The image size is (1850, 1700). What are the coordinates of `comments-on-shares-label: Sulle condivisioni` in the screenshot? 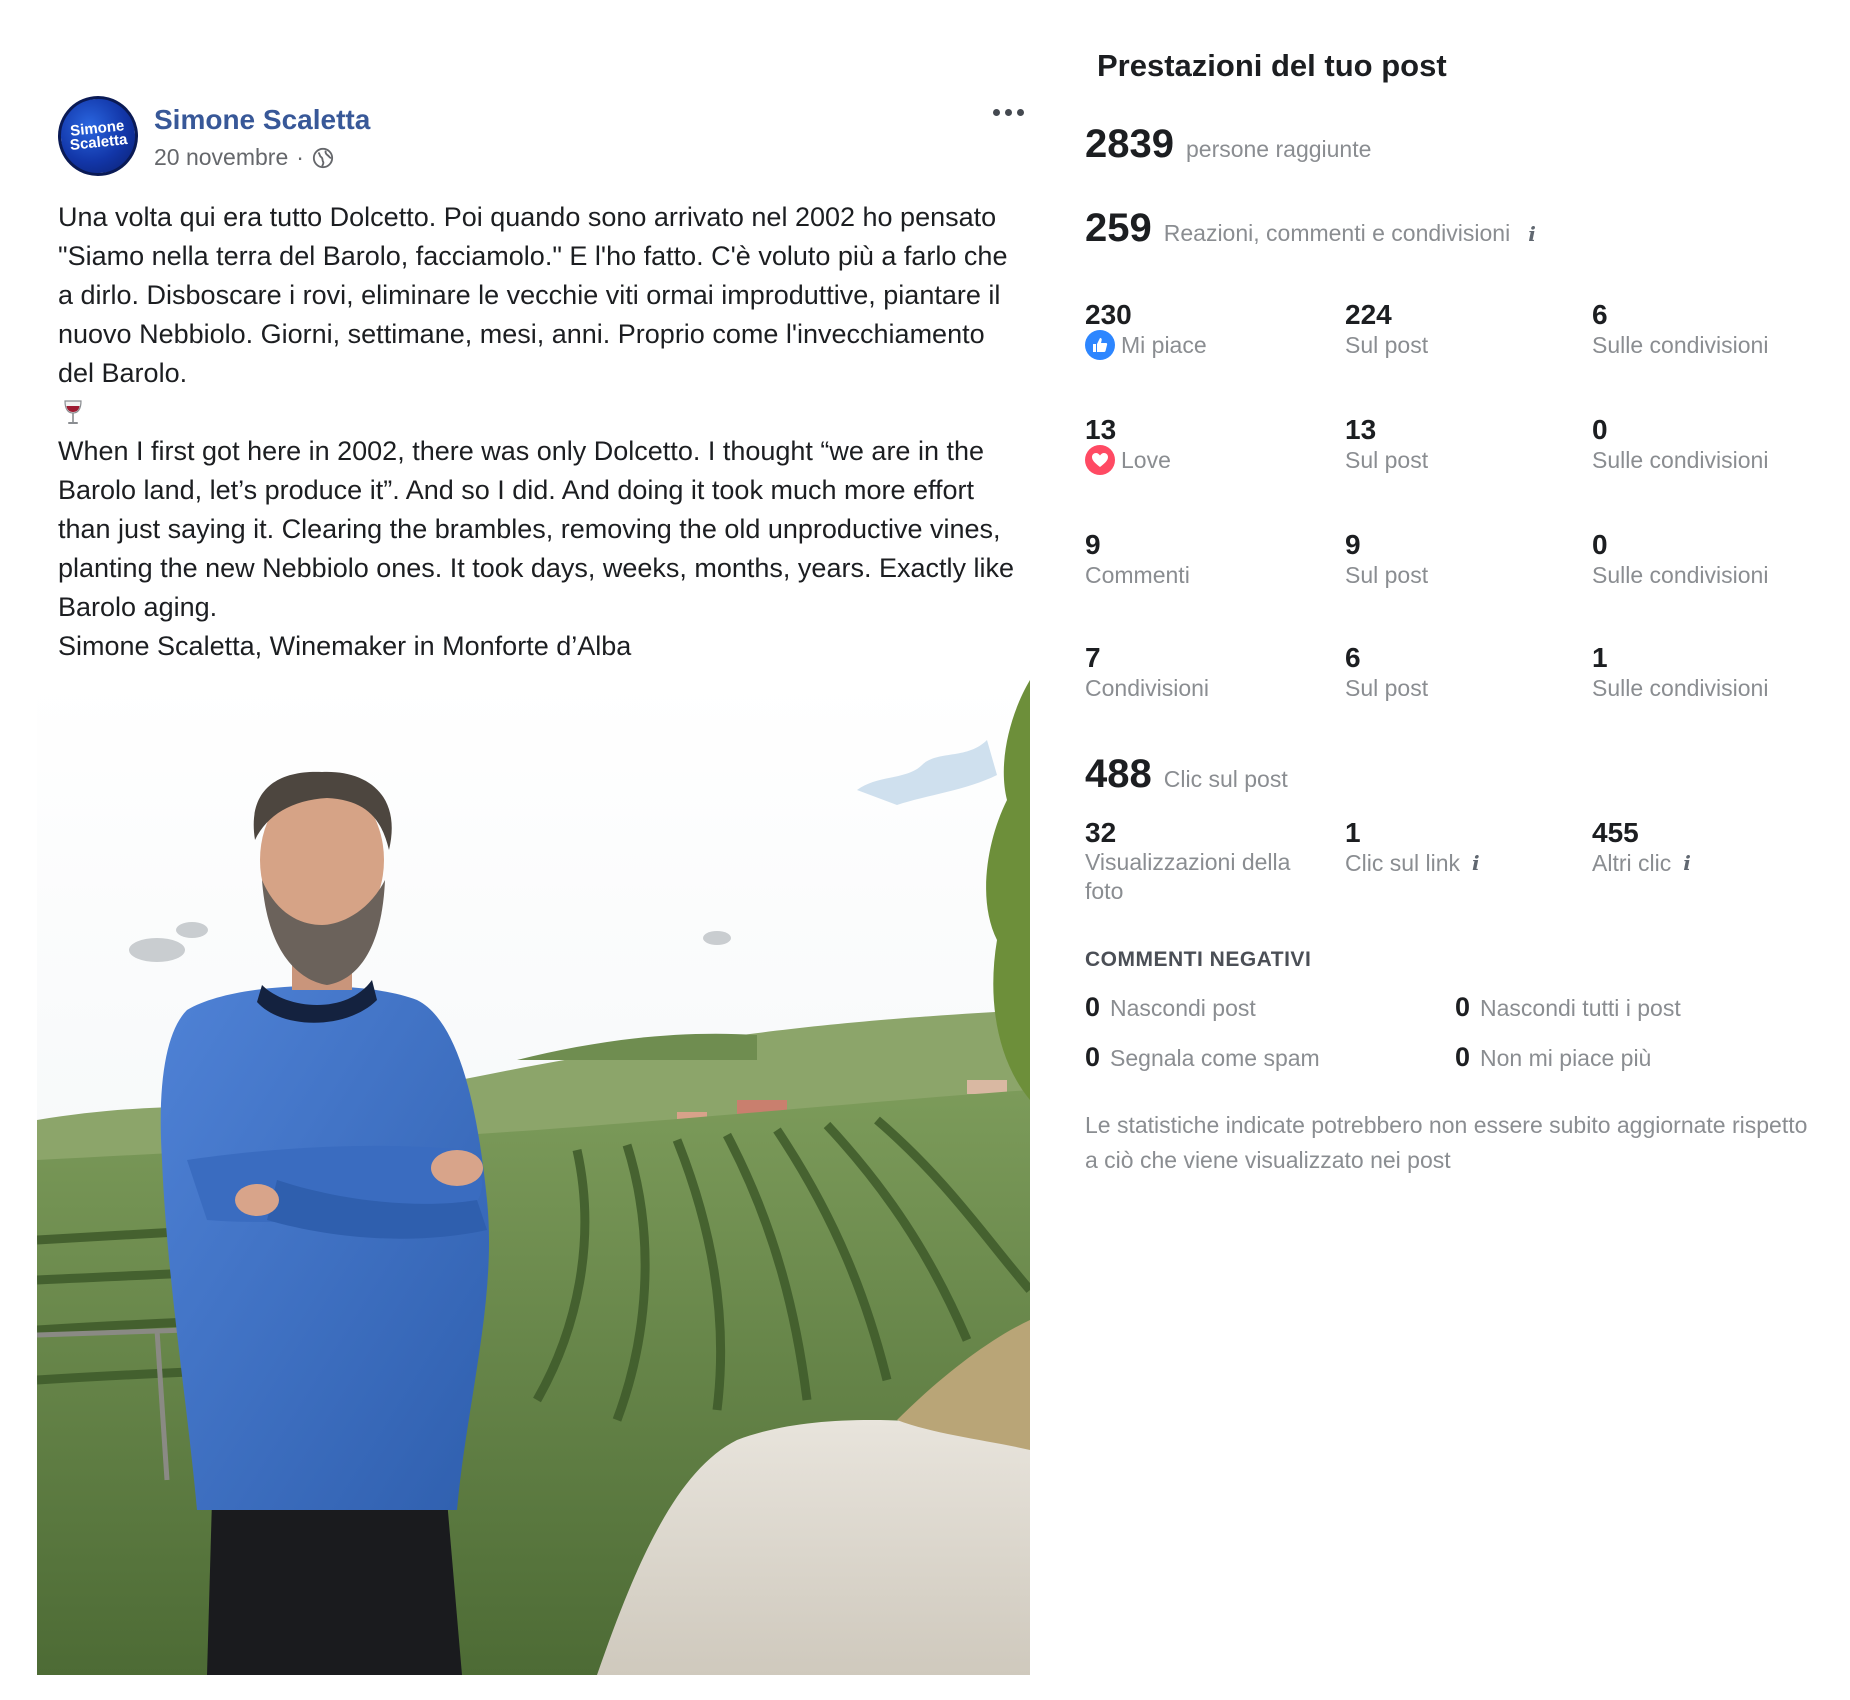 It's located at (1680, 575).